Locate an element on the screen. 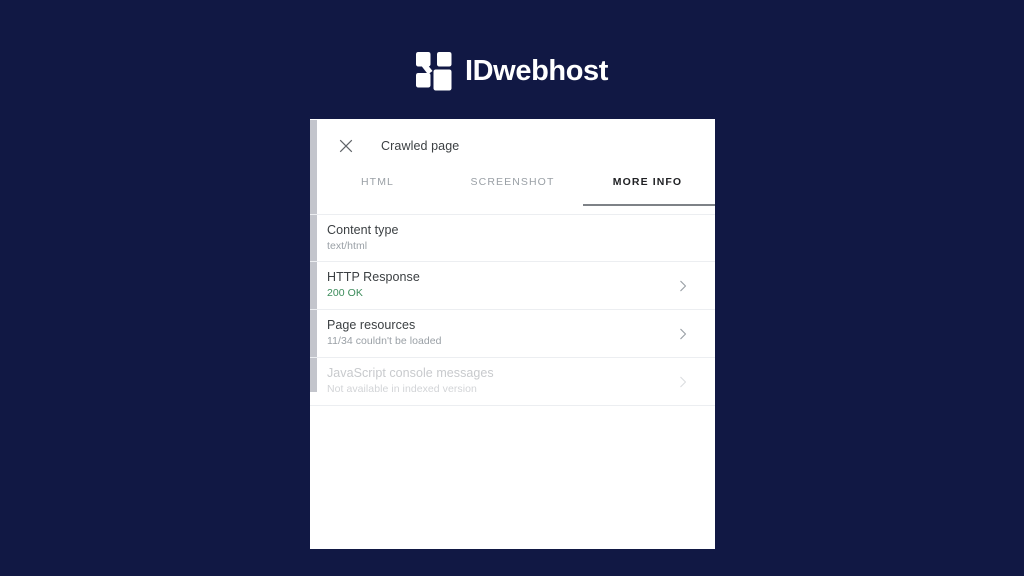 The width and height of the screenshot is (1024, 576). row-subtitle: Not available in indexed version is located at coordinates (402, 389).